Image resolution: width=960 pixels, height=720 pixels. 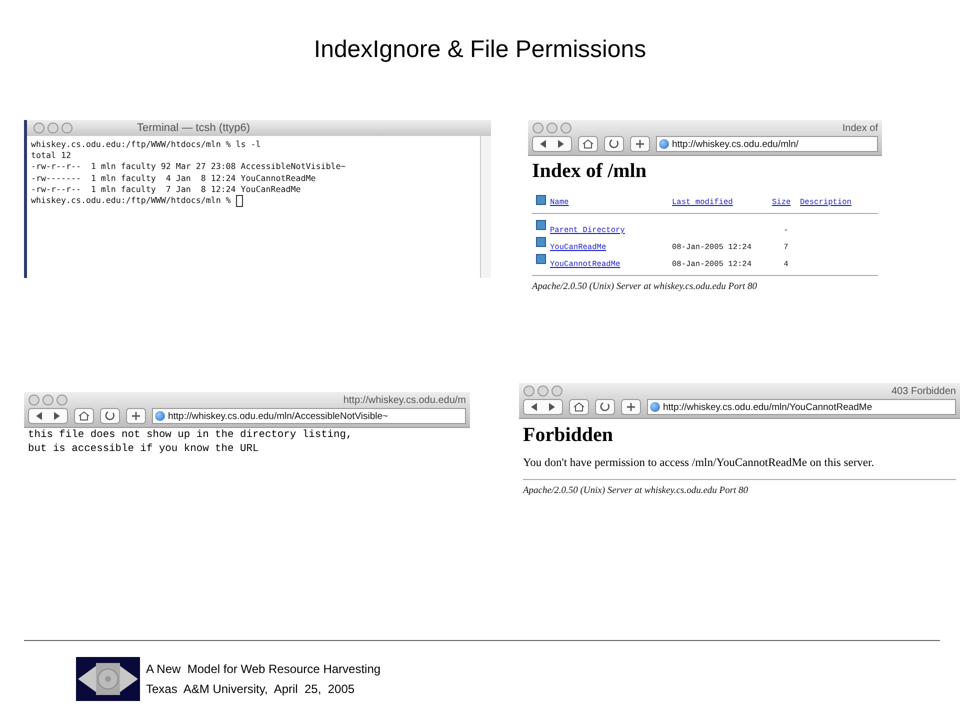 What do you see at coordinates (278, 416) in the screenshot?
I see `url-text: http://whiskey.cs.odu.edu/mln/AccessibleNotVisible~` at bounding box center [278, 416].